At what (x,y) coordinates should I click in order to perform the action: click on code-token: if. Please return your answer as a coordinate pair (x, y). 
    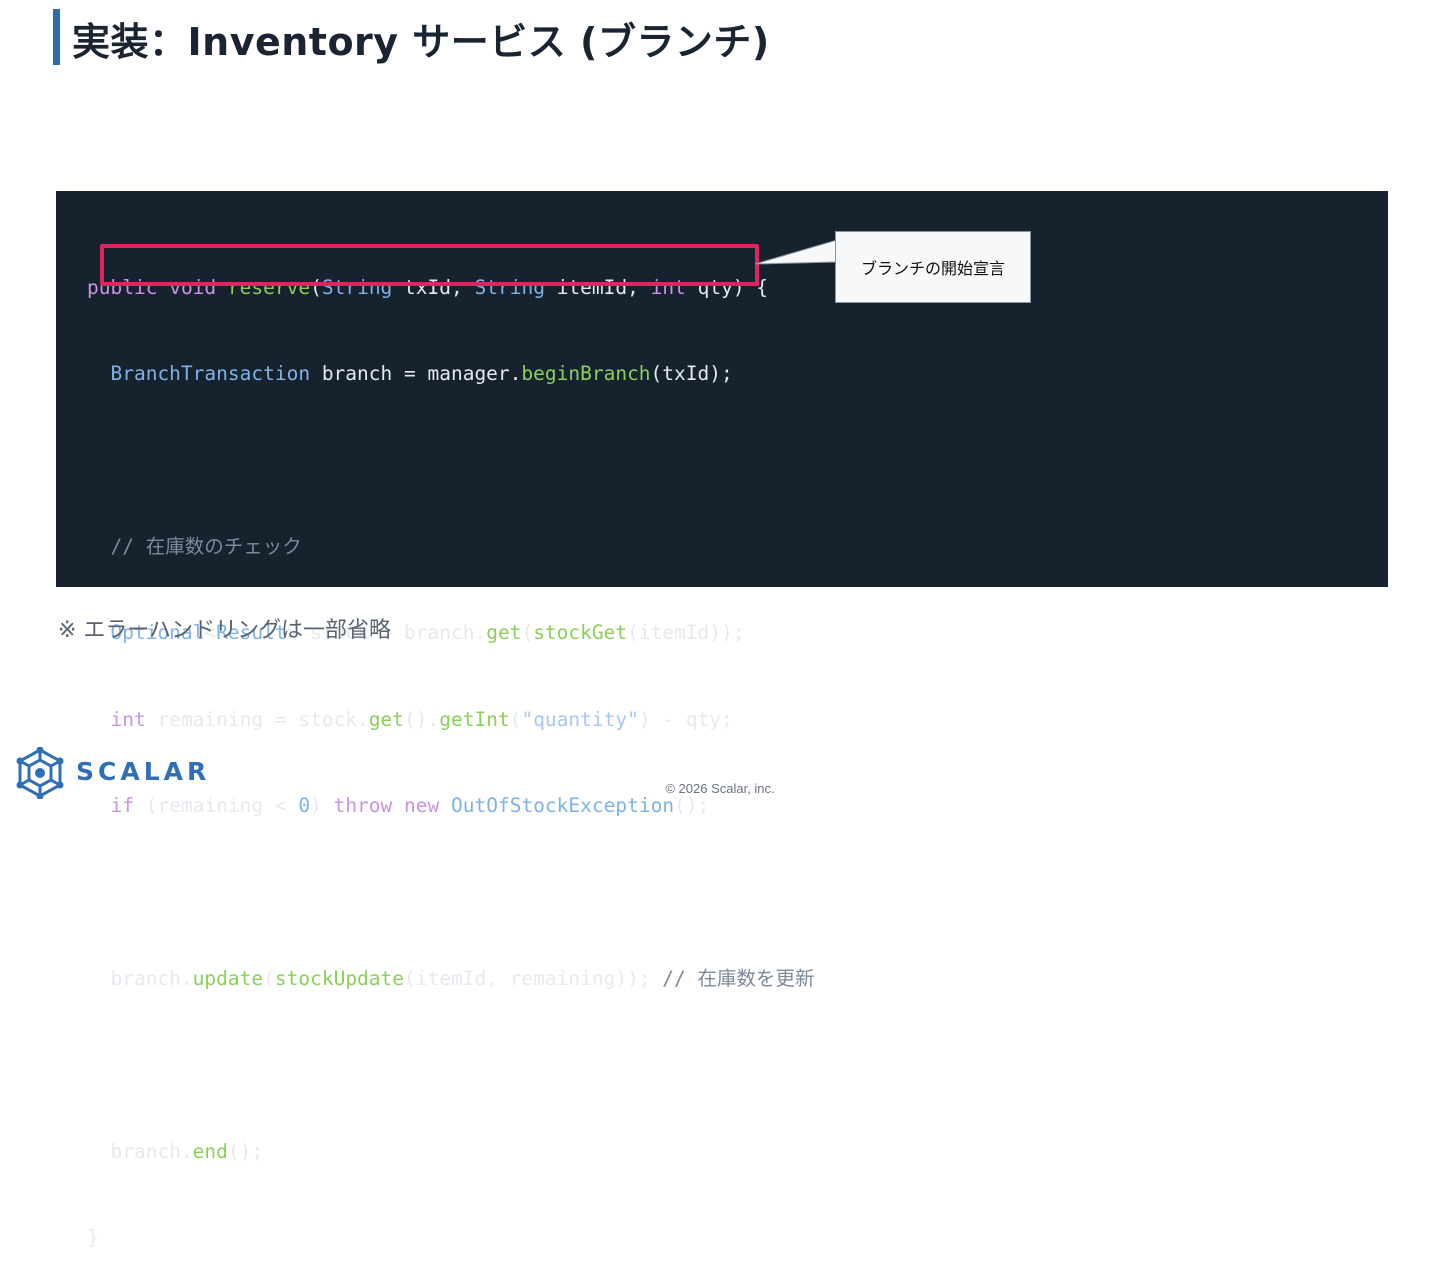
    Looking at the image, I should click on (122, 805).